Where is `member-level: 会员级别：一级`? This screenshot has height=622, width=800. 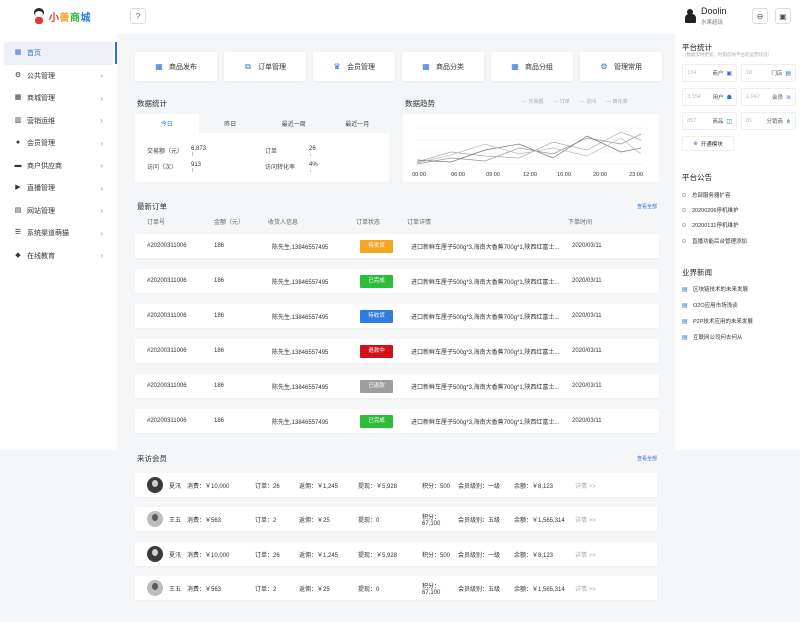
member-level: 会员级别：一级 is located at coordinates (479, 486).